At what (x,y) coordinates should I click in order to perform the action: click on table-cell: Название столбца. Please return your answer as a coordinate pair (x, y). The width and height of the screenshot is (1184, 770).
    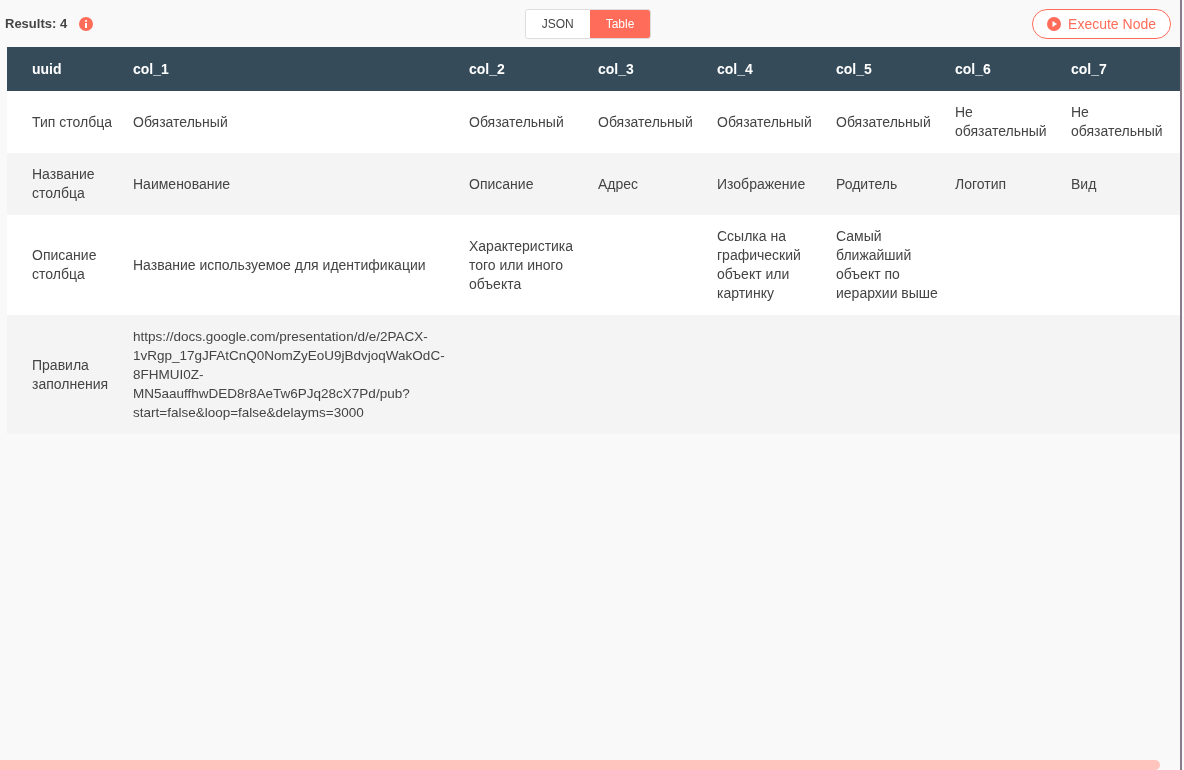
    Looking at the image, I should click on (66, 184).